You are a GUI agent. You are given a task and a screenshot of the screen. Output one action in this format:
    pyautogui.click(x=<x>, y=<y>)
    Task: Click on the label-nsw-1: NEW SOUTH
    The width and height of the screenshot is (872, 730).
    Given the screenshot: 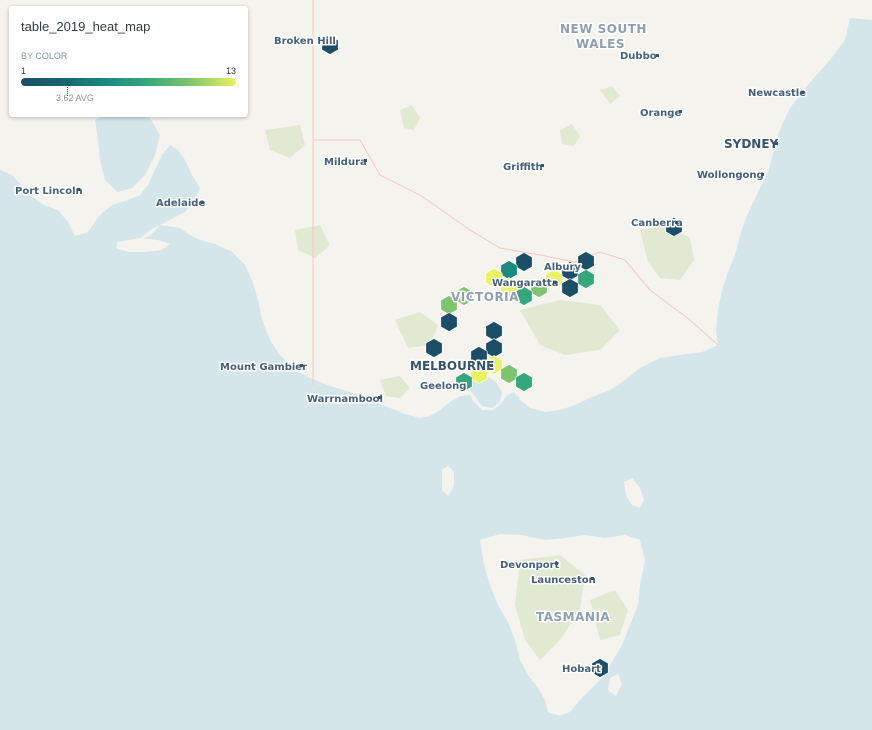 What is the action you would take?
    pyautogui.click(x=603, y=29)
    